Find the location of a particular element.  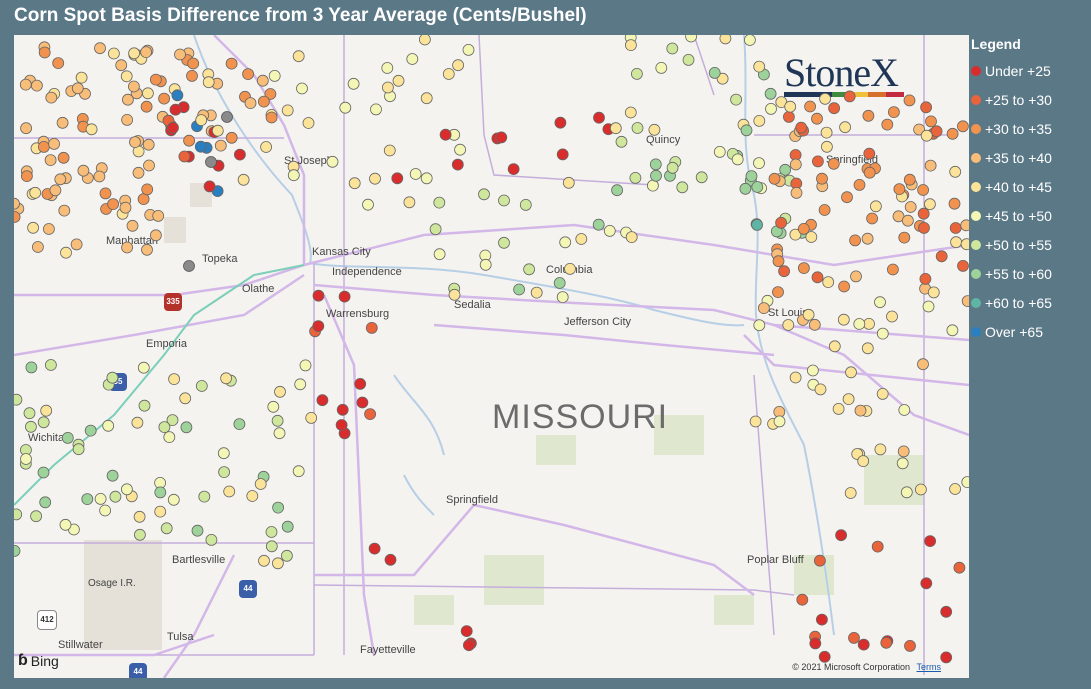

legend-item: +35 to +40 is located at coordinates (1030, 157).